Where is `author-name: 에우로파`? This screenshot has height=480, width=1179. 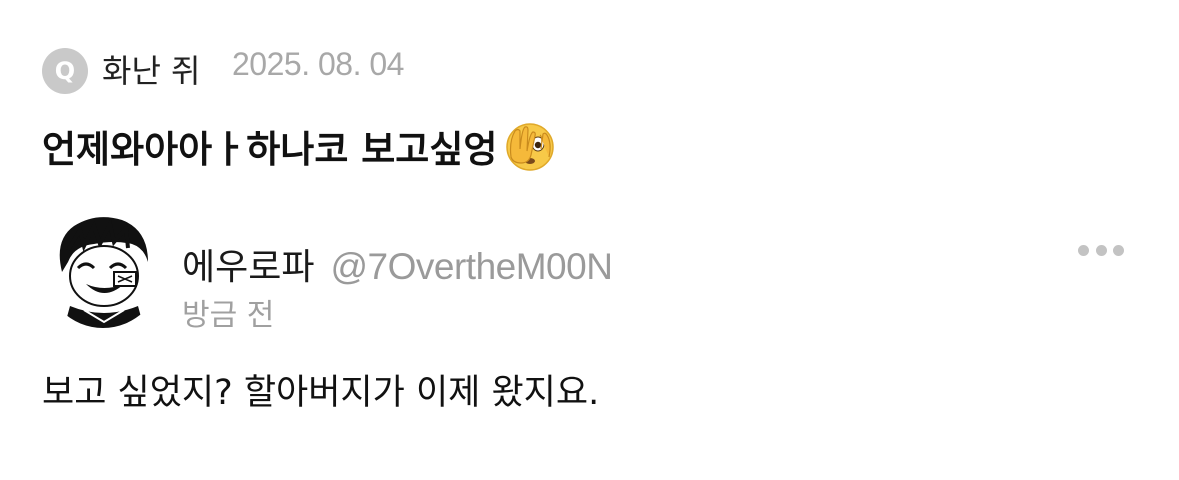
author-name: 에우로파 is located at coordinates (248, 264).